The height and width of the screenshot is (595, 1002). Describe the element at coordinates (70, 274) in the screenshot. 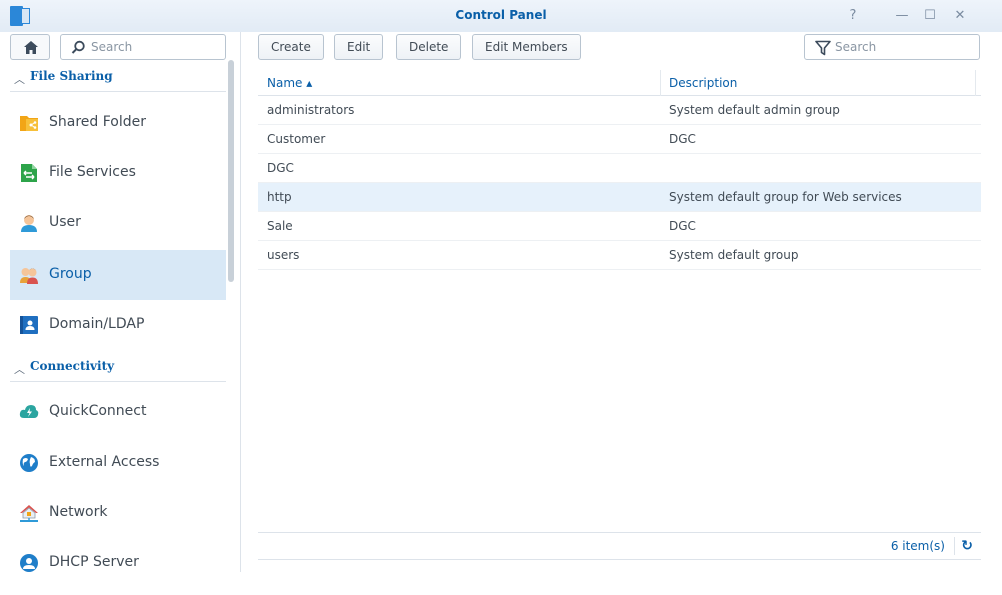

I see `sidebar-item-label: Group` at that location.